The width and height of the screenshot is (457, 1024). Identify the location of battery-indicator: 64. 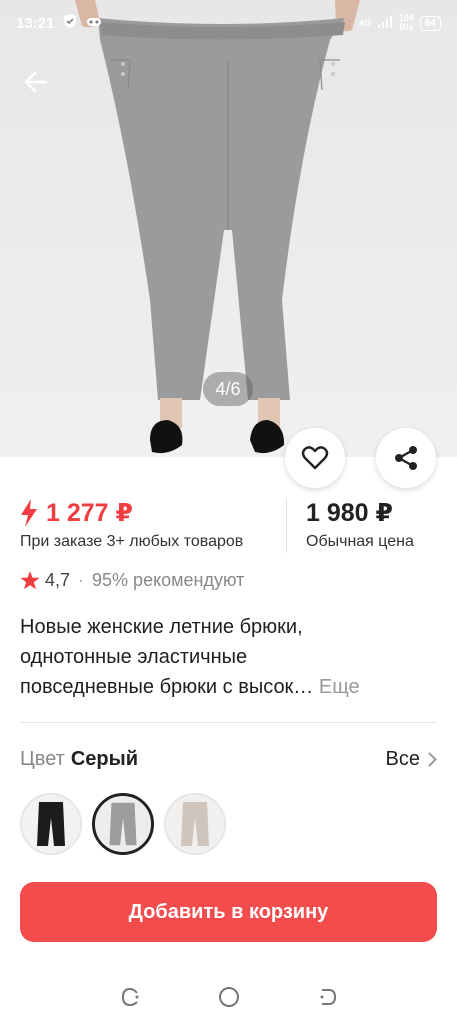
(430, 23).